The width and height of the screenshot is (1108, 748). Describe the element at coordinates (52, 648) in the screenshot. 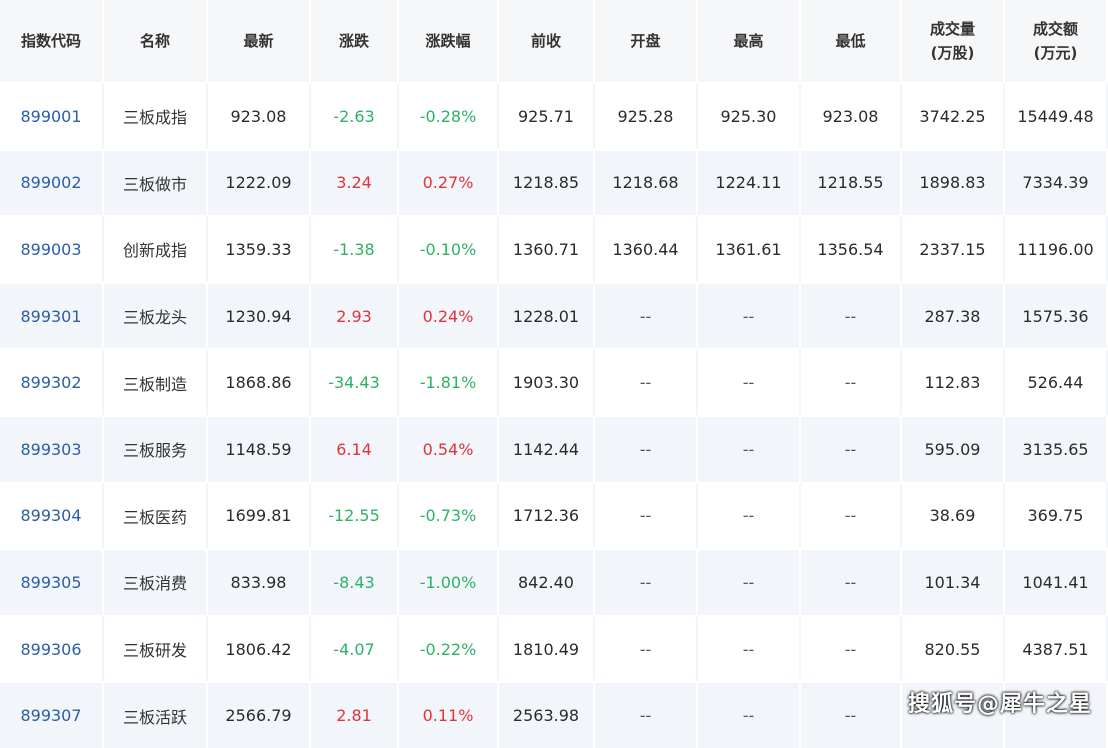

I see `index-code-cell: 899306` at that location.